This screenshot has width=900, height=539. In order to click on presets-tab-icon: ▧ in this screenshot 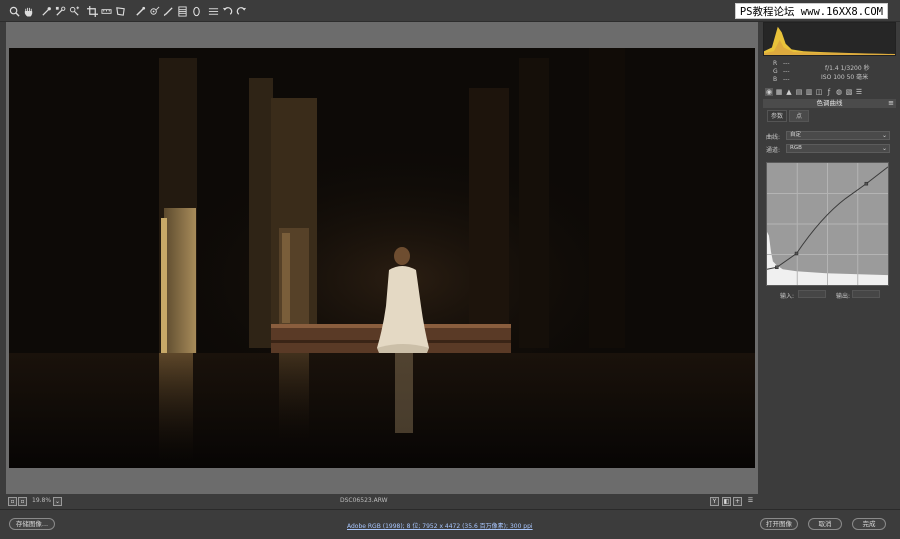, I will do `click(849, 92)`.